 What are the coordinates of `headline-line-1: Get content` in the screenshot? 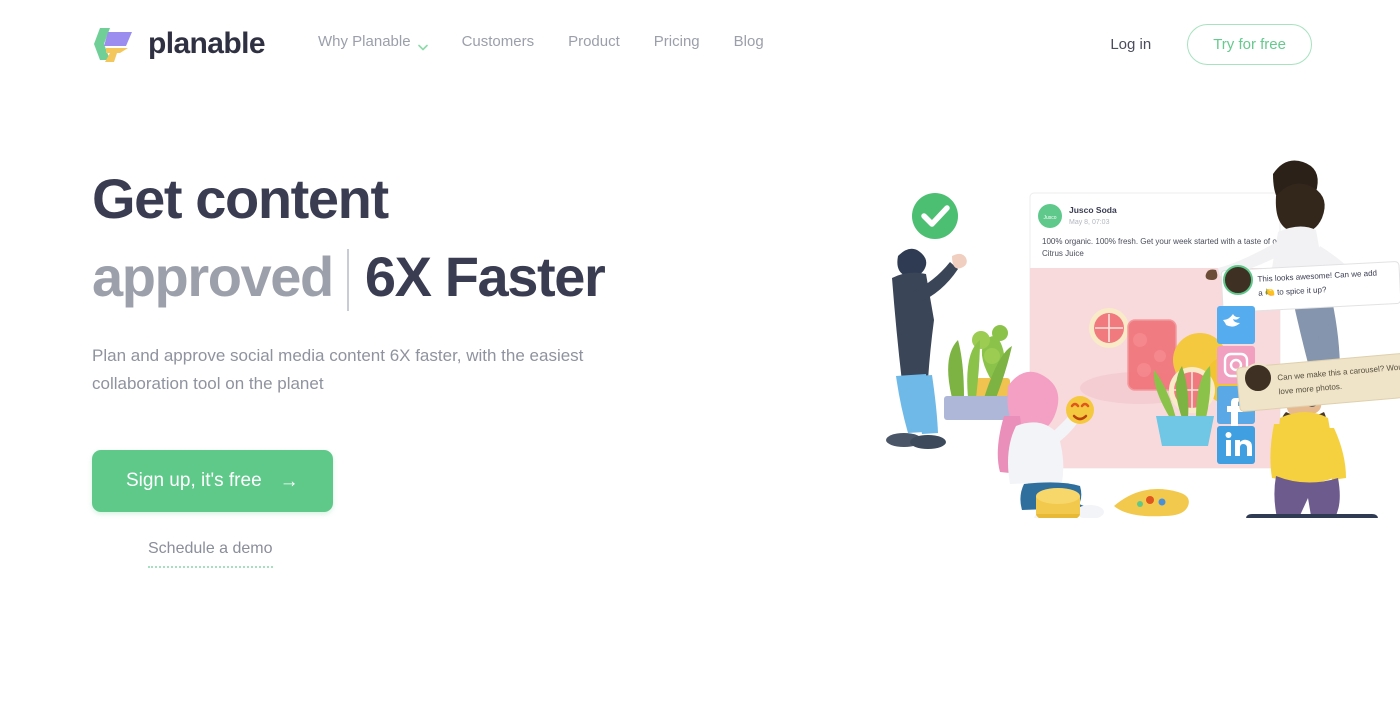 It's located at (240, 198).